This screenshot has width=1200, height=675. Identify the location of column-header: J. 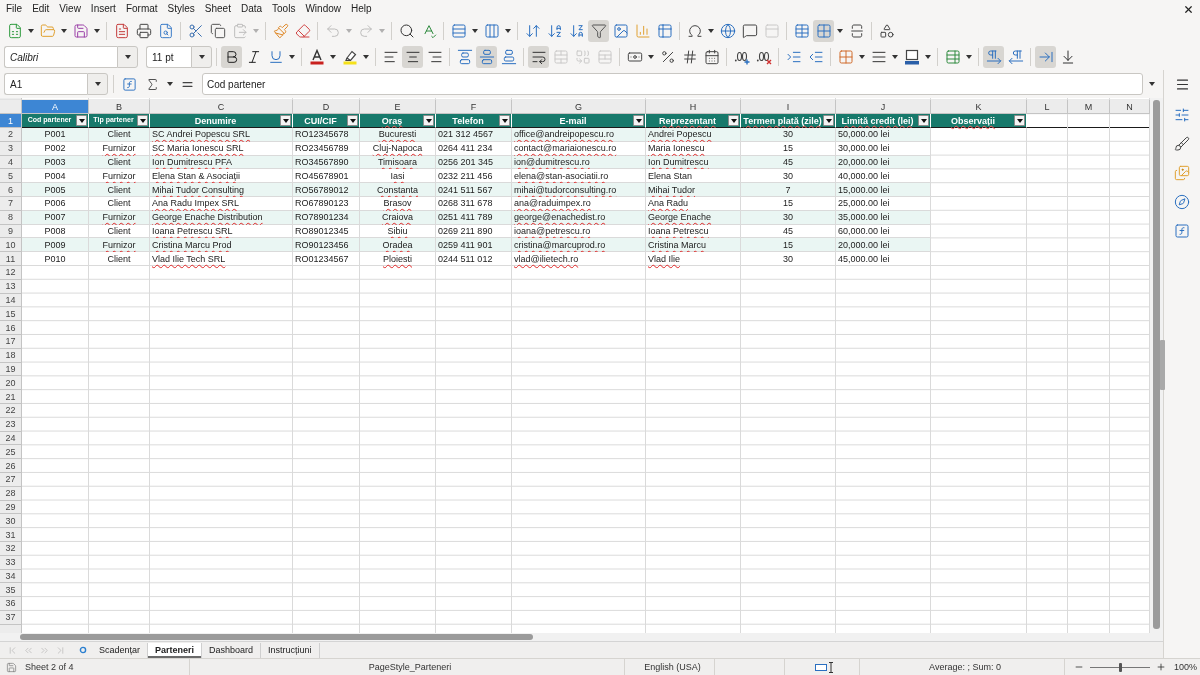
(883, 107).